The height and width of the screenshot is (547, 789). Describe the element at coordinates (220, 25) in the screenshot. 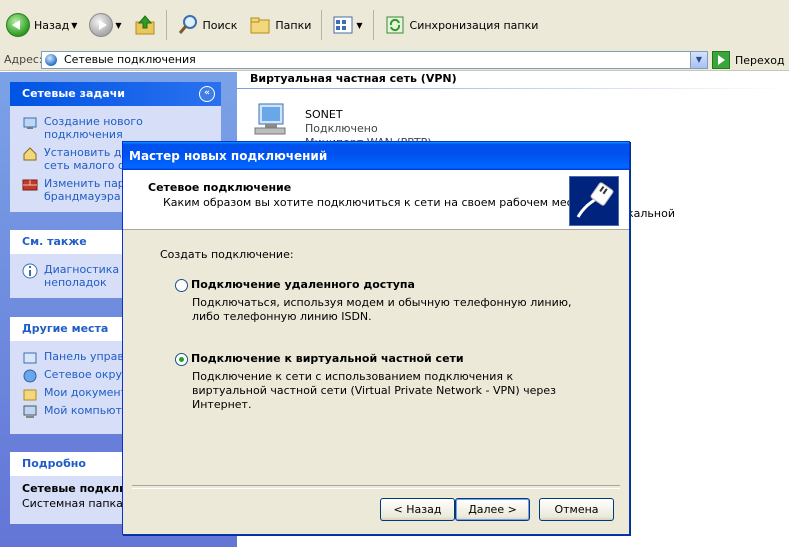

I see `search-label: Поиск` at that location.